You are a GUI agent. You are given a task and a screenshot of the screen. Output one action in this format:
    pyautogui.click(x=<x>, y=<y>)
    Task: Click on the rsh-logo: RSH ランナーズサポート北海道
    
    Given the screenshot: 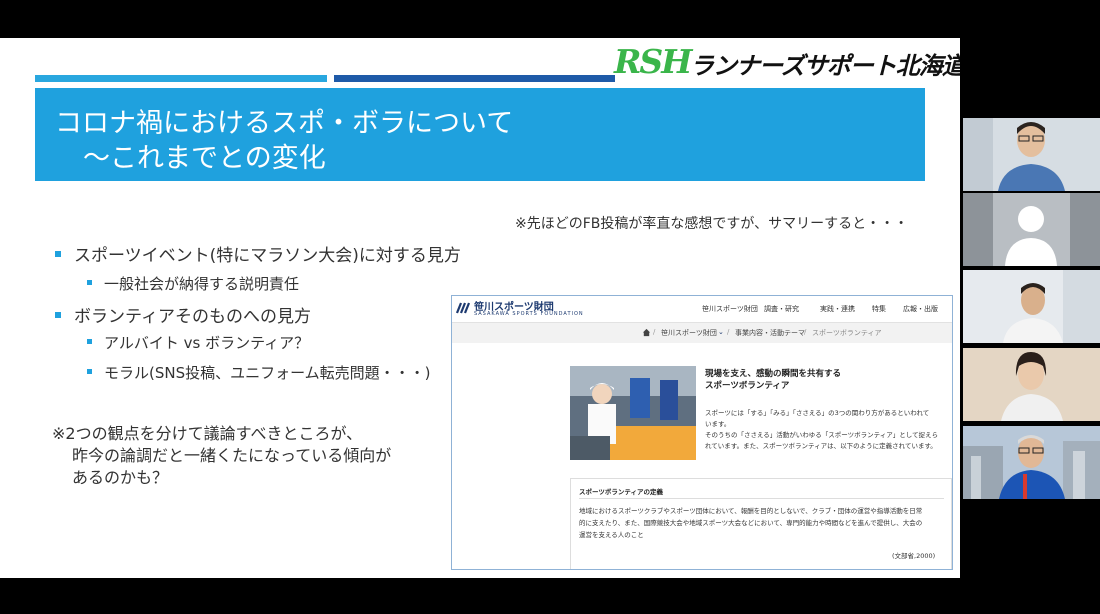 What is the action you would take?
    pyautogui.click(x=786, y=62)
    